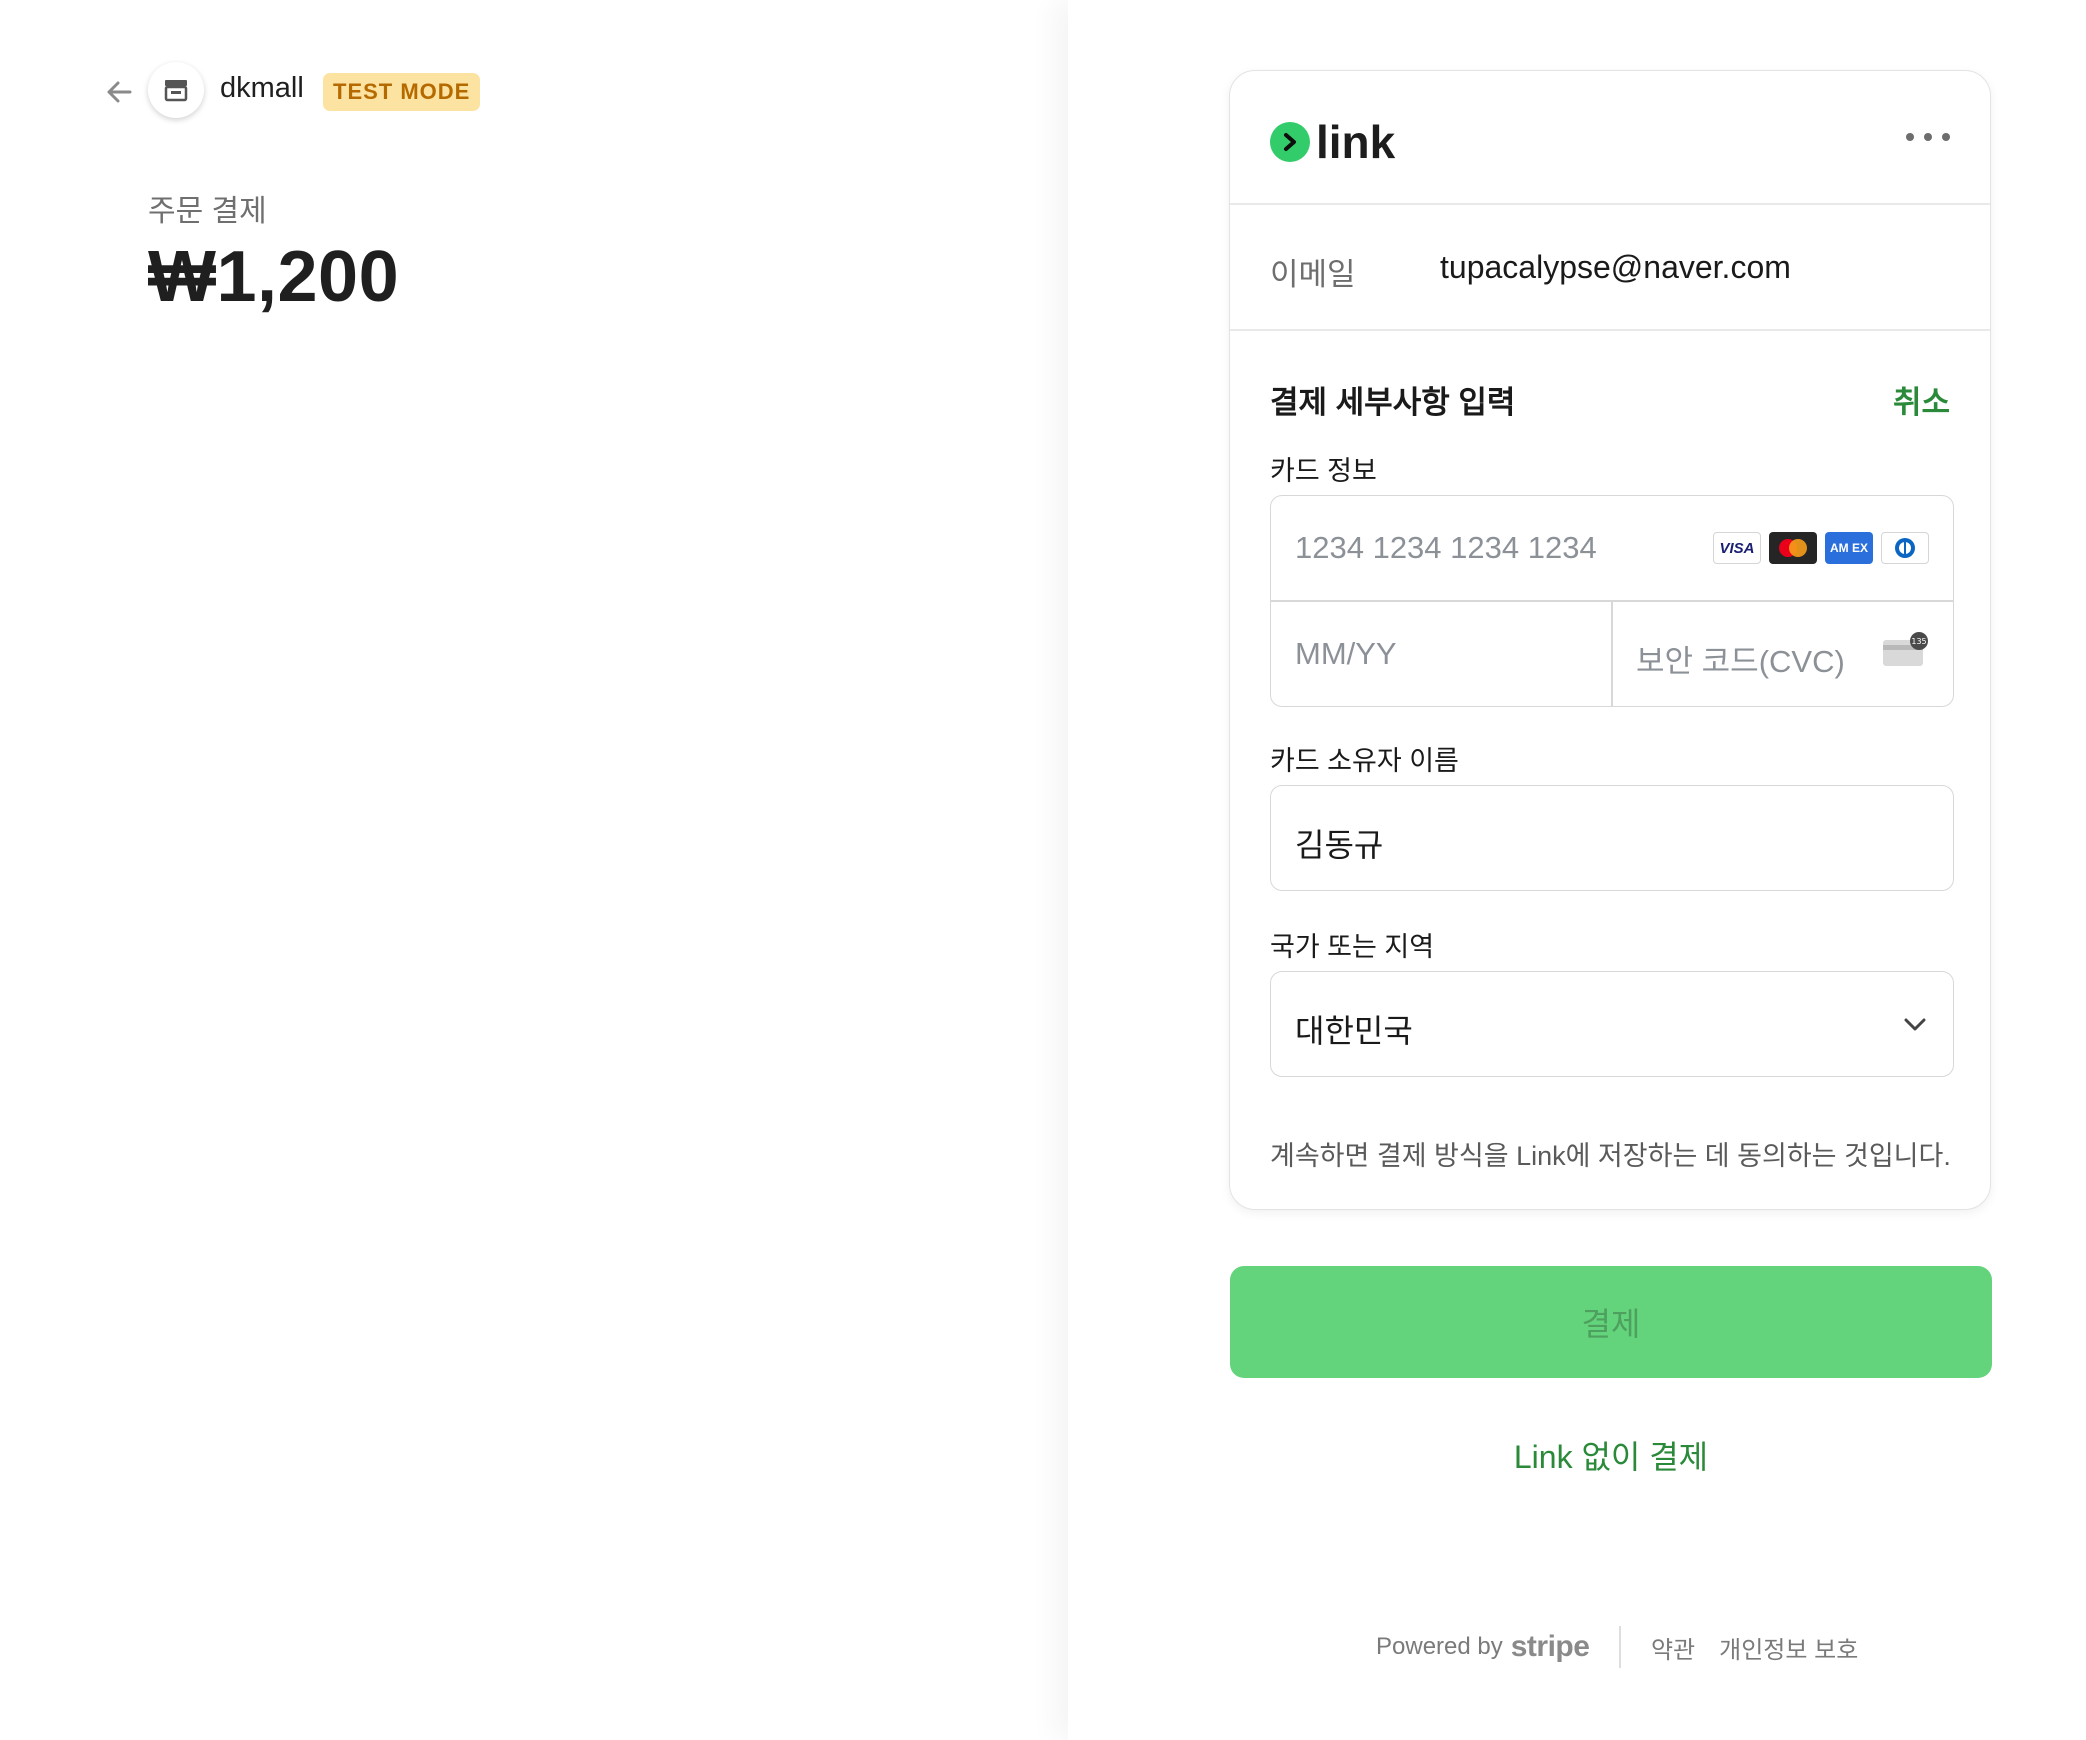 Image resolution: width=2086 pixels, height=1740 pixels. I want to click on link-arrow-icon, so click(1290, 142).